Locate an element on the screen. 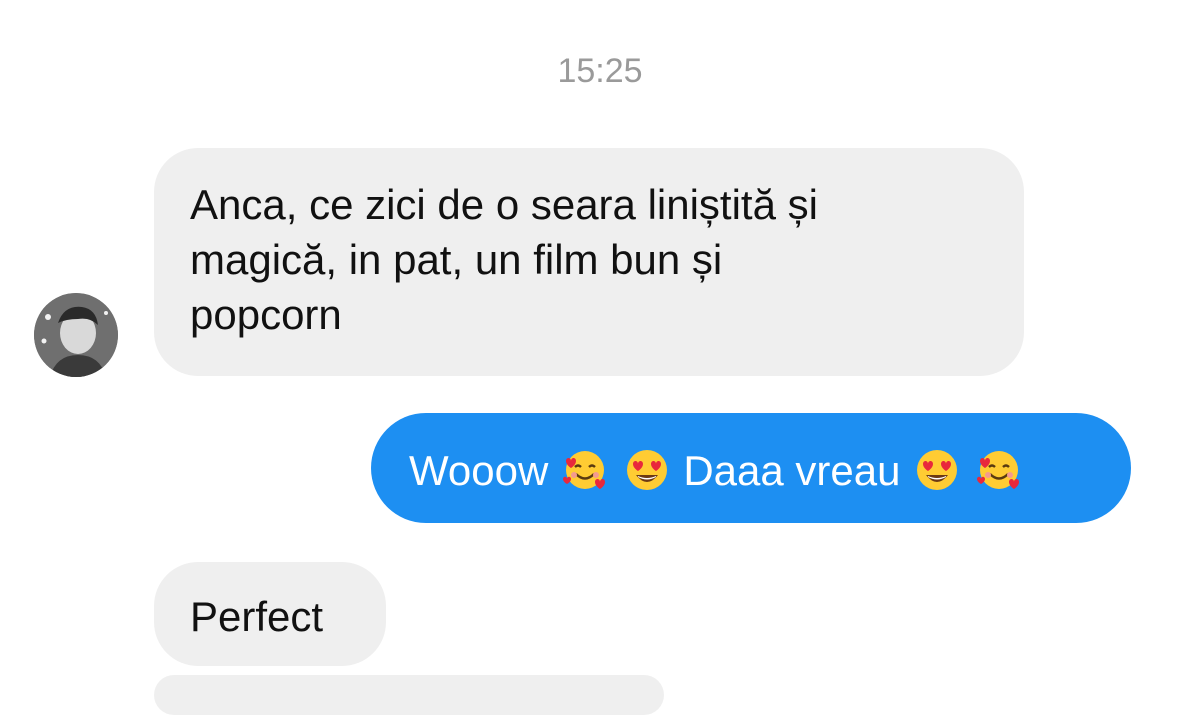 The width and height of the screenshot is (1200, 715). avatar-photo-icon is located at coordinates (76, 335).